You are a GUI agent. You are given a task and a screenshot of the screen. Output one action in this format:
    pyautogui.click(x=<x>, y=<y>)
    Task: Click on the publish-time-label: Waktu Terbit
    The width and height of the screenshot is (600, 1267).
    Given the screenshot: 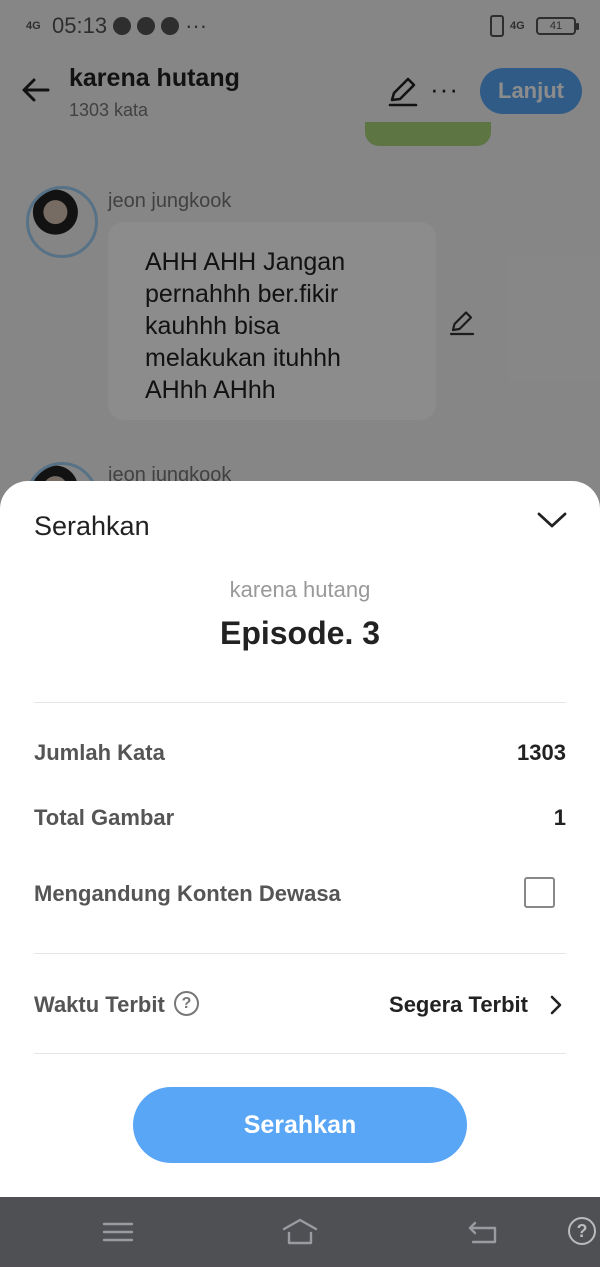 What is the action you would take?
    pyautogui.click(x=99, y=1004)
    